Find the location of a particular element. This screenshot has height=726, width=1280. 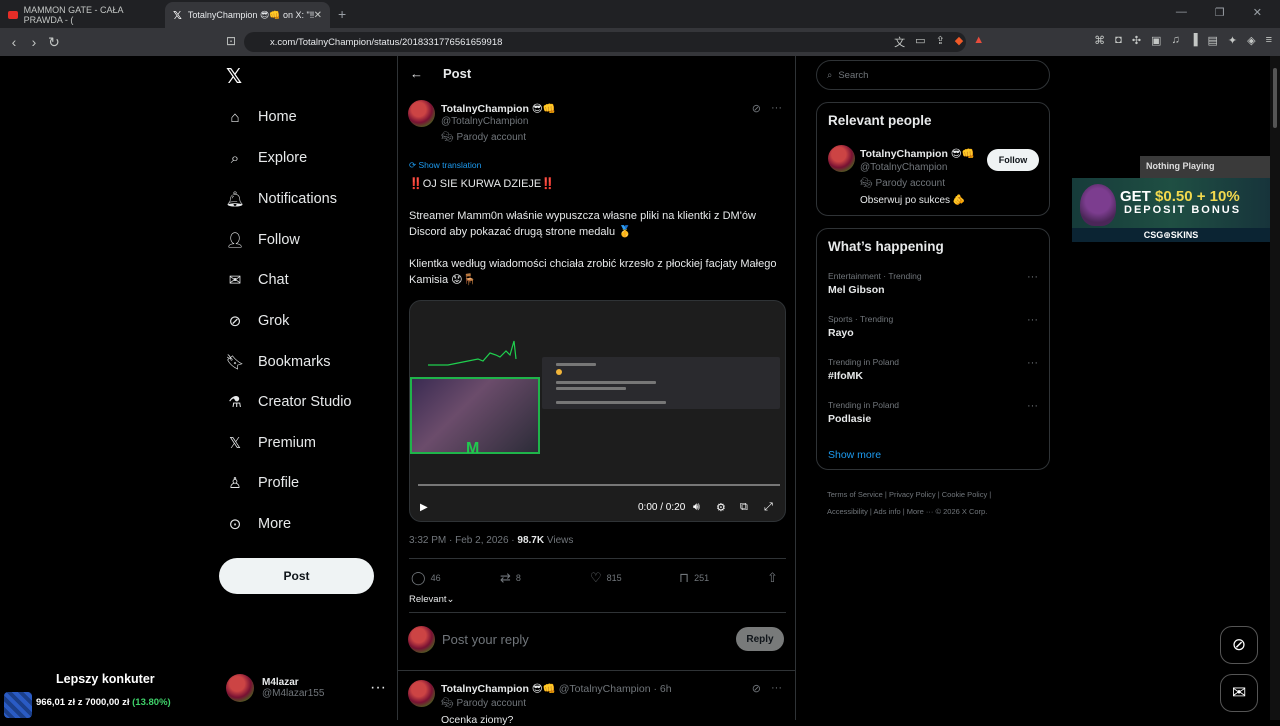

x-logo-icon: 𝕏 is located at coordinates (234, 76).